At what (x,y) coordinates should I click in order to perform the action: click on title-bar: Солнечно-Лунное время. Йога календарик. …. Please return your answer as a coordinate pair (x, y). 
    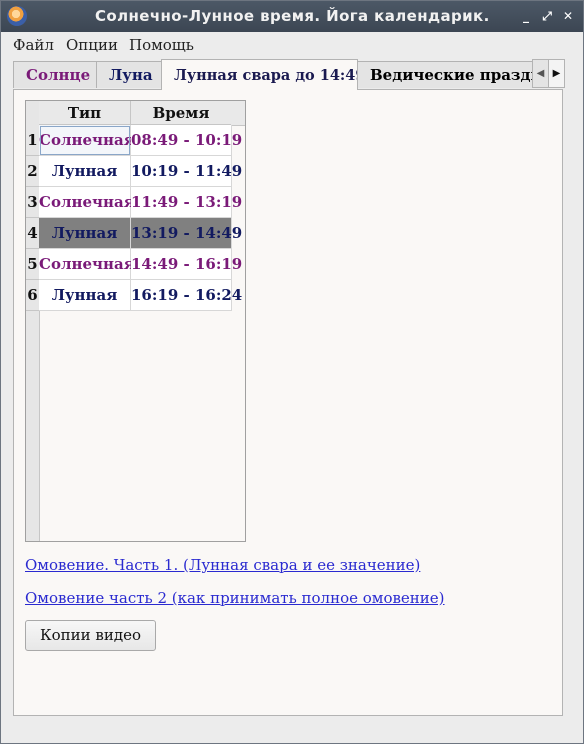
    Looking at the image, I should click on (292, 16).